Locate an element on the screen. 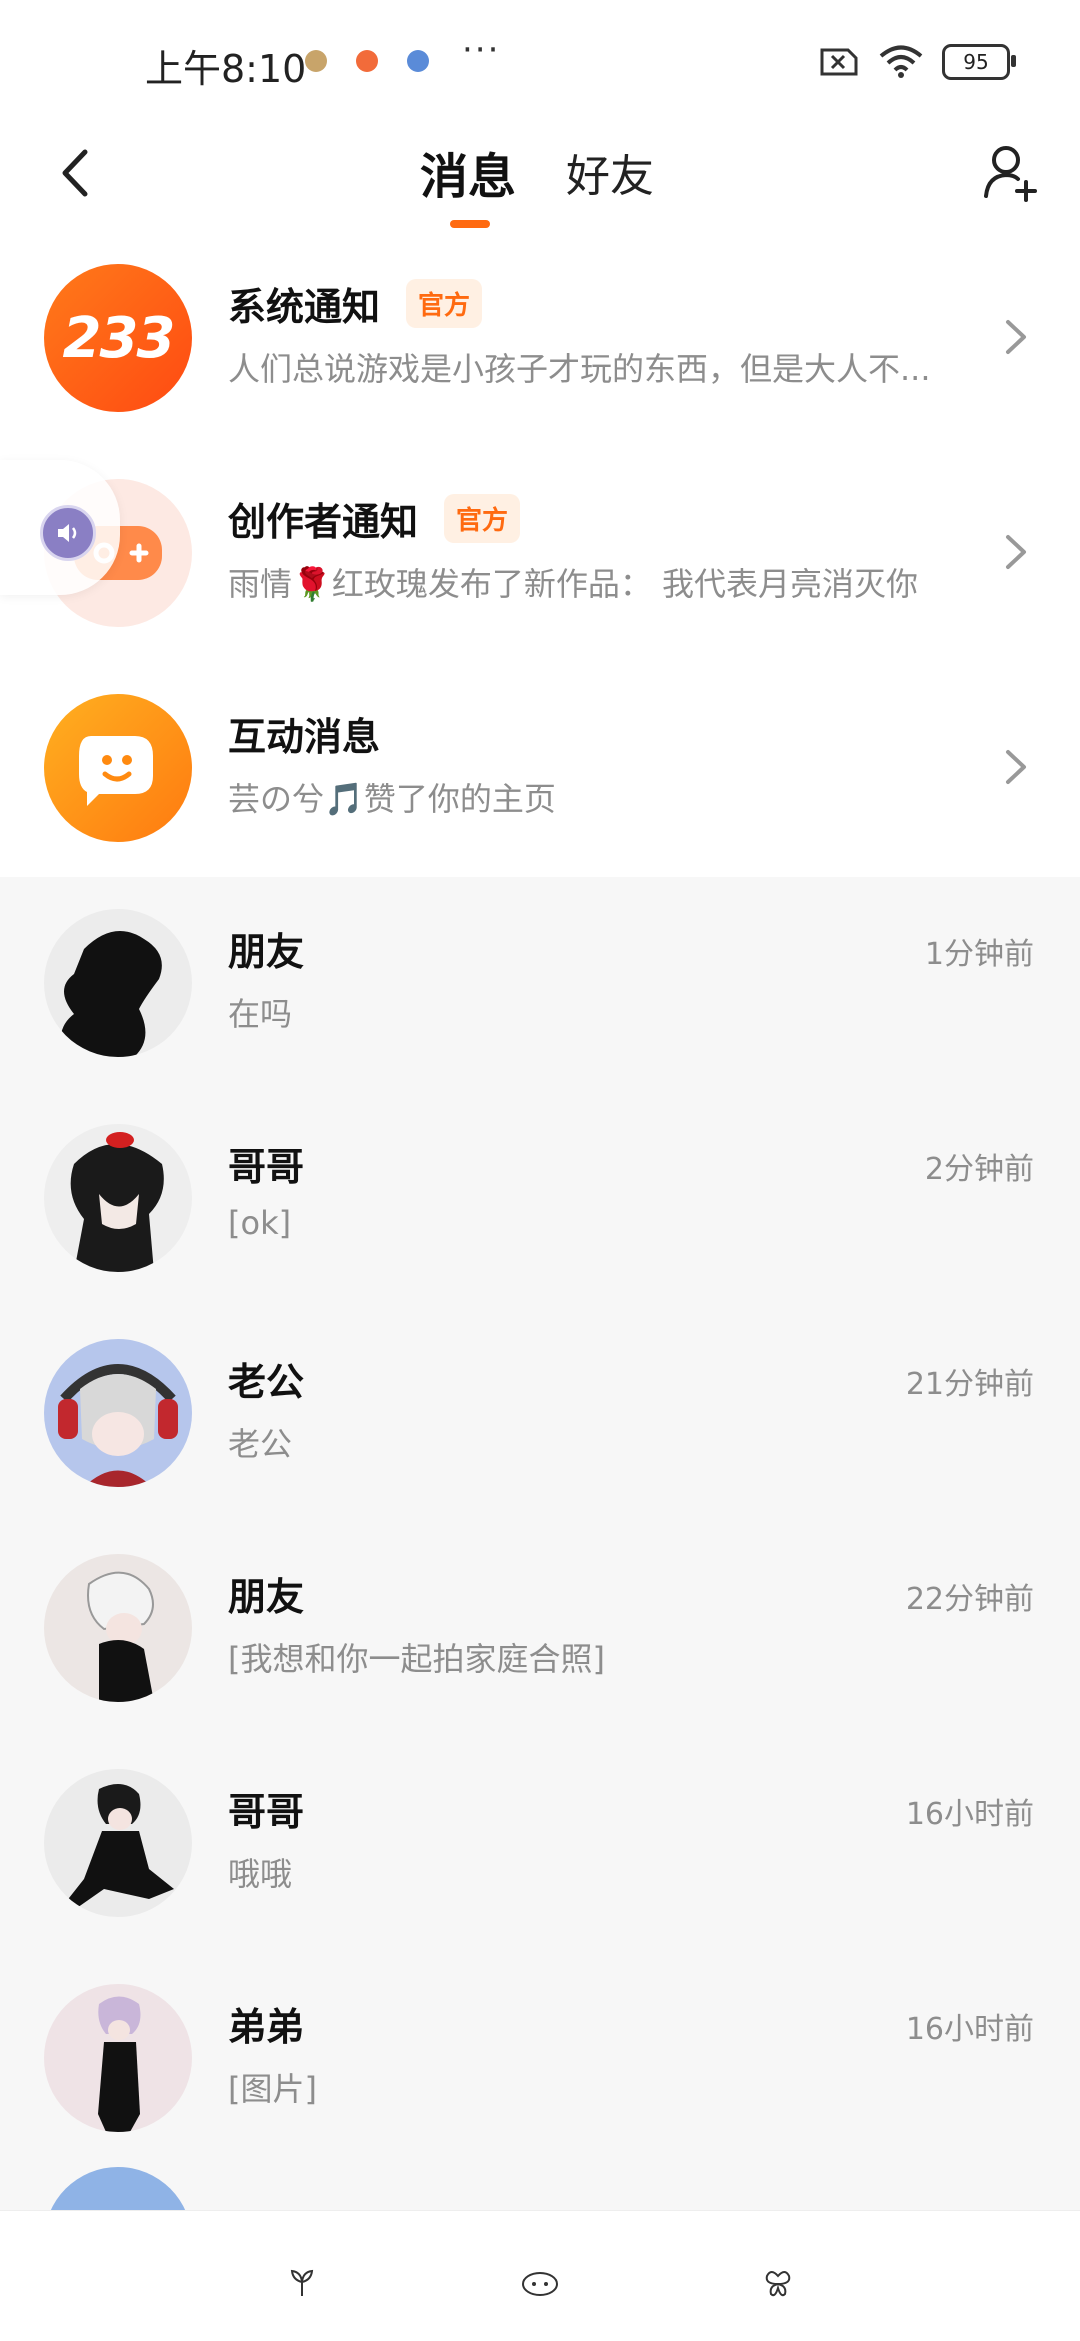  row-title: 系统通知 is located at coordinates (304, 307).